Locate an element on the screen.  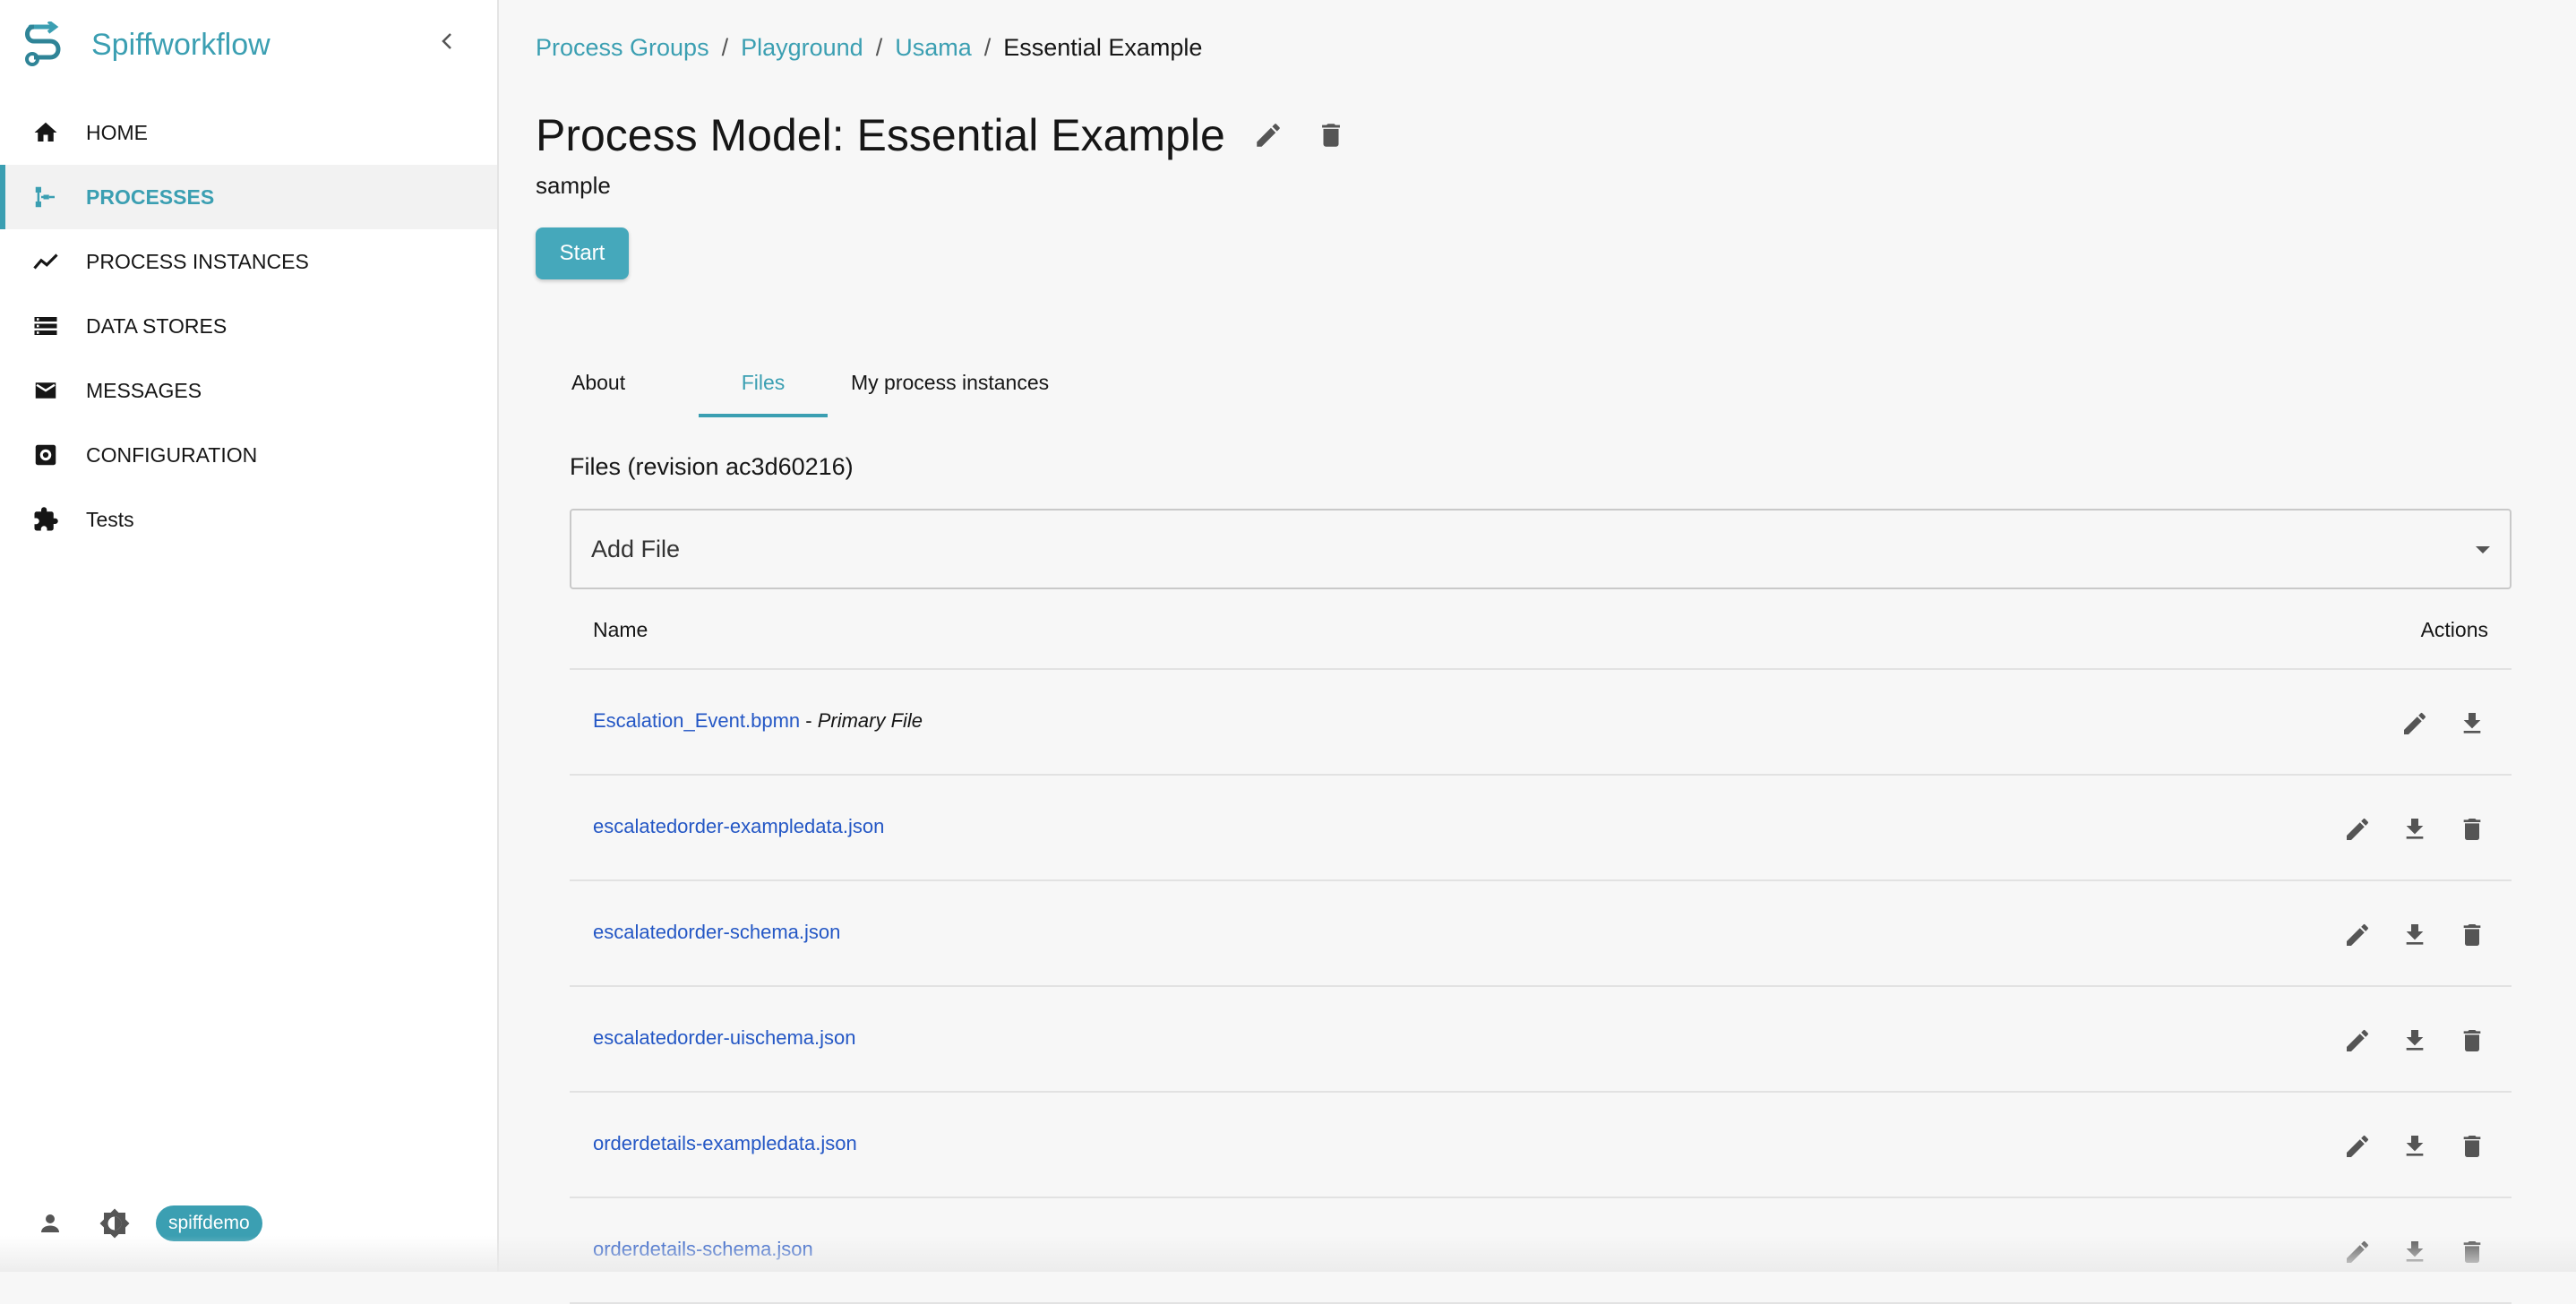
trending-icon is located at coordinates (45, 261).